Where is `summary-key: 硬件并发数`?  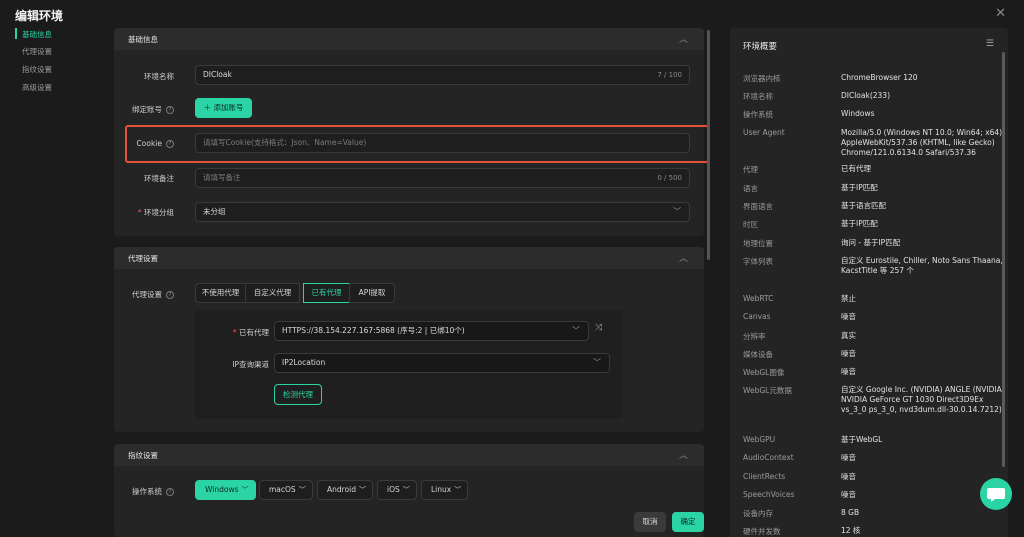 summary-key: 硬件并发数 is located at coordinates (762, 531).